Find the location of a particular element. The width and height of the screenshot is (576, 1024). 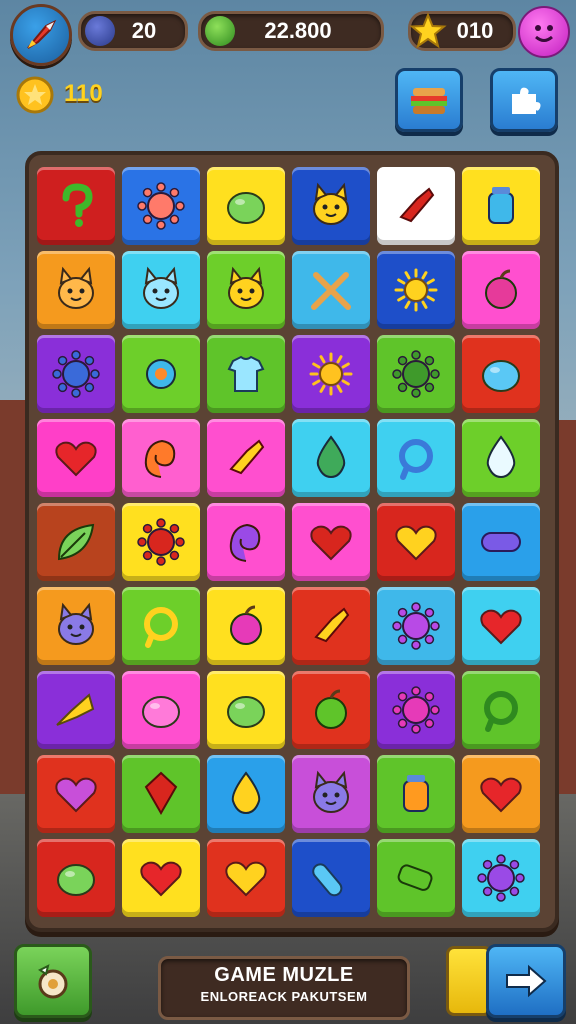

yellow-cat-icon is located at coordinates (246, 287).